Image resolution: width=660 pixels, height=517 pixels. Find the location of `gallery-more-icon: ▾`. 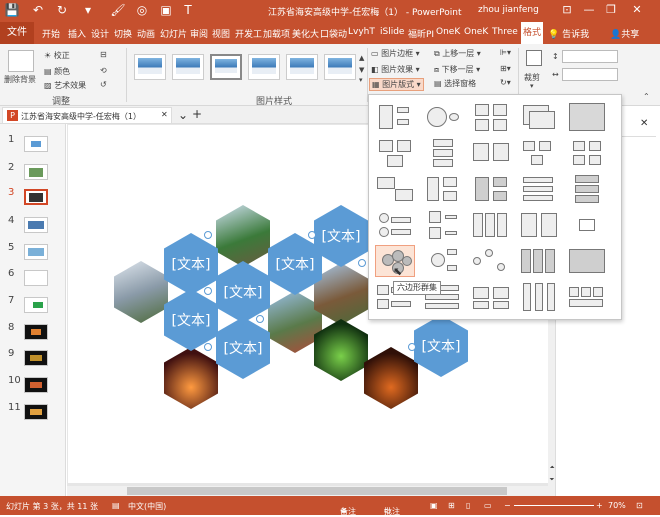

gallery-more-icon: ▾ is located at coordinates (361, 80).